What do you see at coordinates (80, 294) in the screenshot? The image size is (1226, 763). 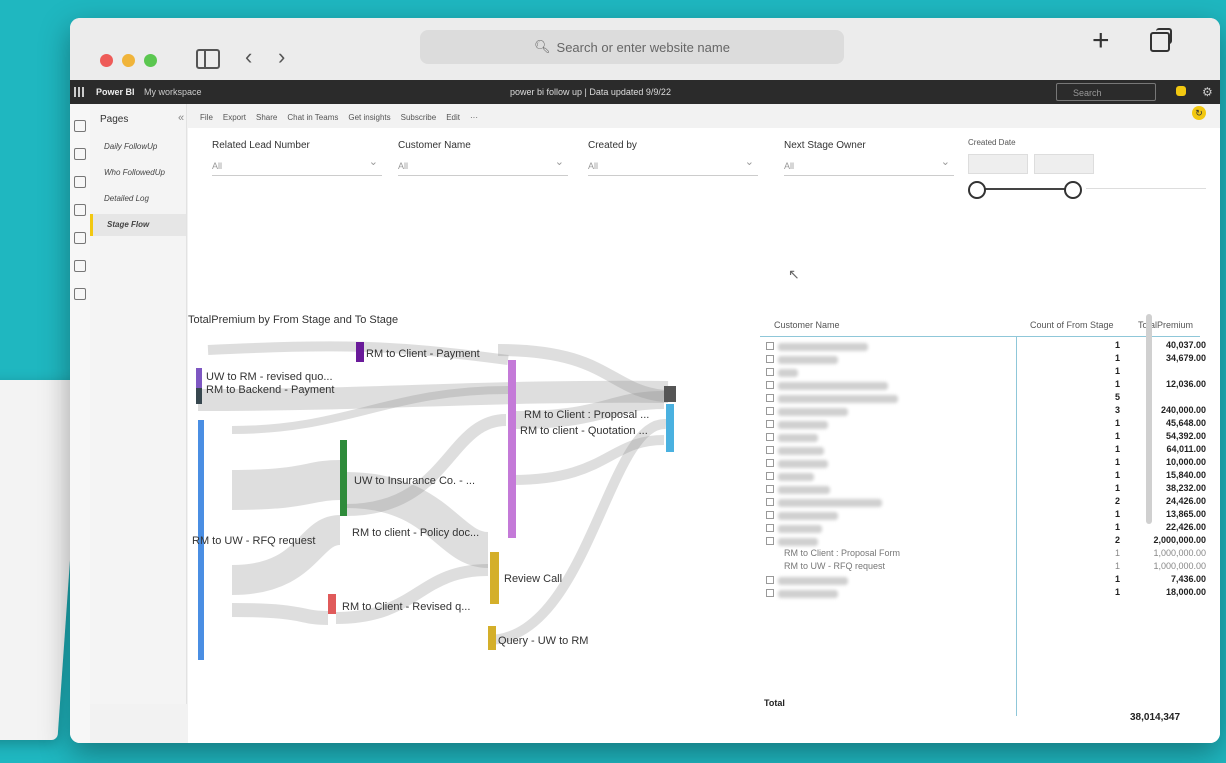 I see `learn-icon` at bounding box center [80, 294].